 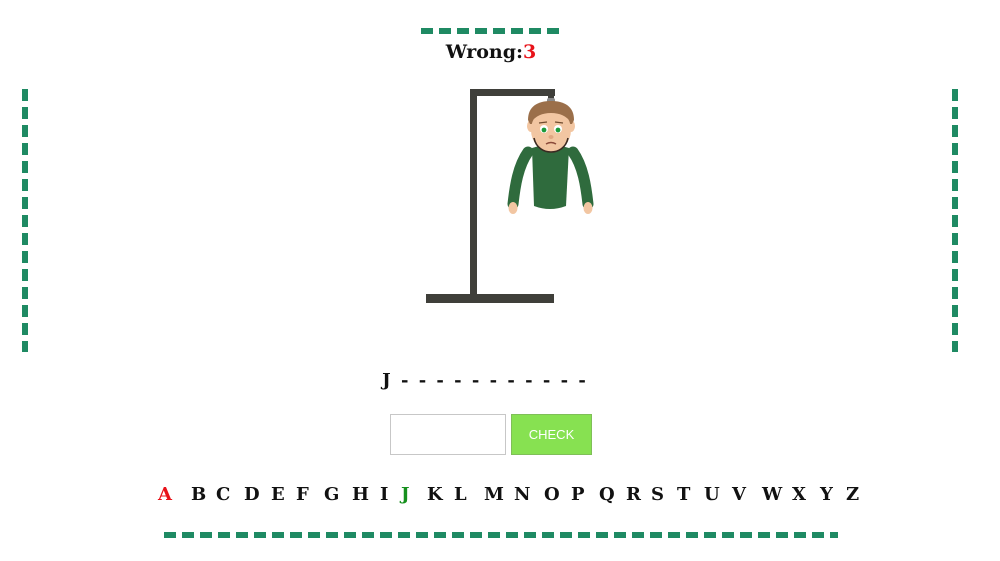 What do you see at coordinates (551, 434) in the screenshot?
I see `check-button: CHECK` at bounding box center [551, 434].